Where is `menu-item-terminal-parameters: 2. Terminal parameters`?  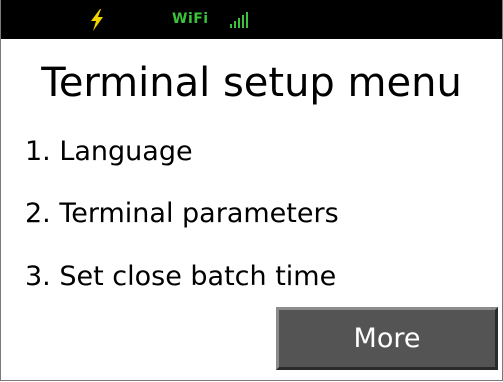 menu-item-terminal-parameters: 2. Terminal parameters is located at coordinates (182, 214).